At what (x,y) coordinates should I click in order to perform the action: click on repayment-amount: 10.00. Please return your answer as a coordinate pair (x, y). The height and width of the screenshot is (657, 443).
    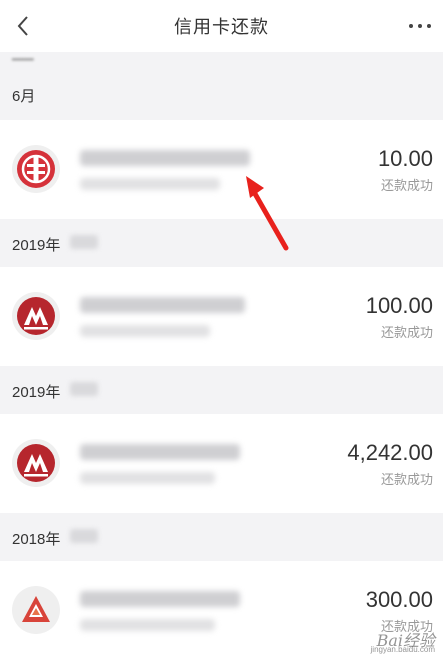
    Looking at the image, I should click on (405, 158).